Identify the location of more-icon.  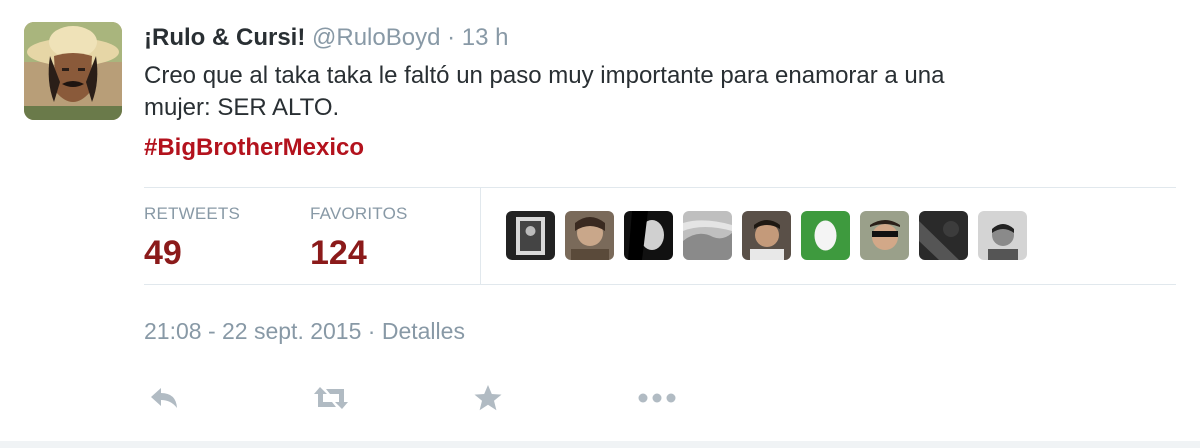
(657, 398).